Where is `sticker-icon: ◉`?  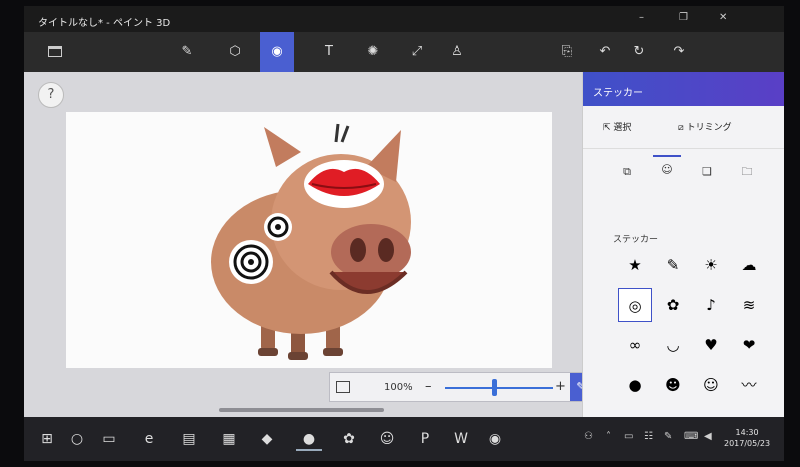 sticker-icon: ◉ is located at coordinates (277, 52).